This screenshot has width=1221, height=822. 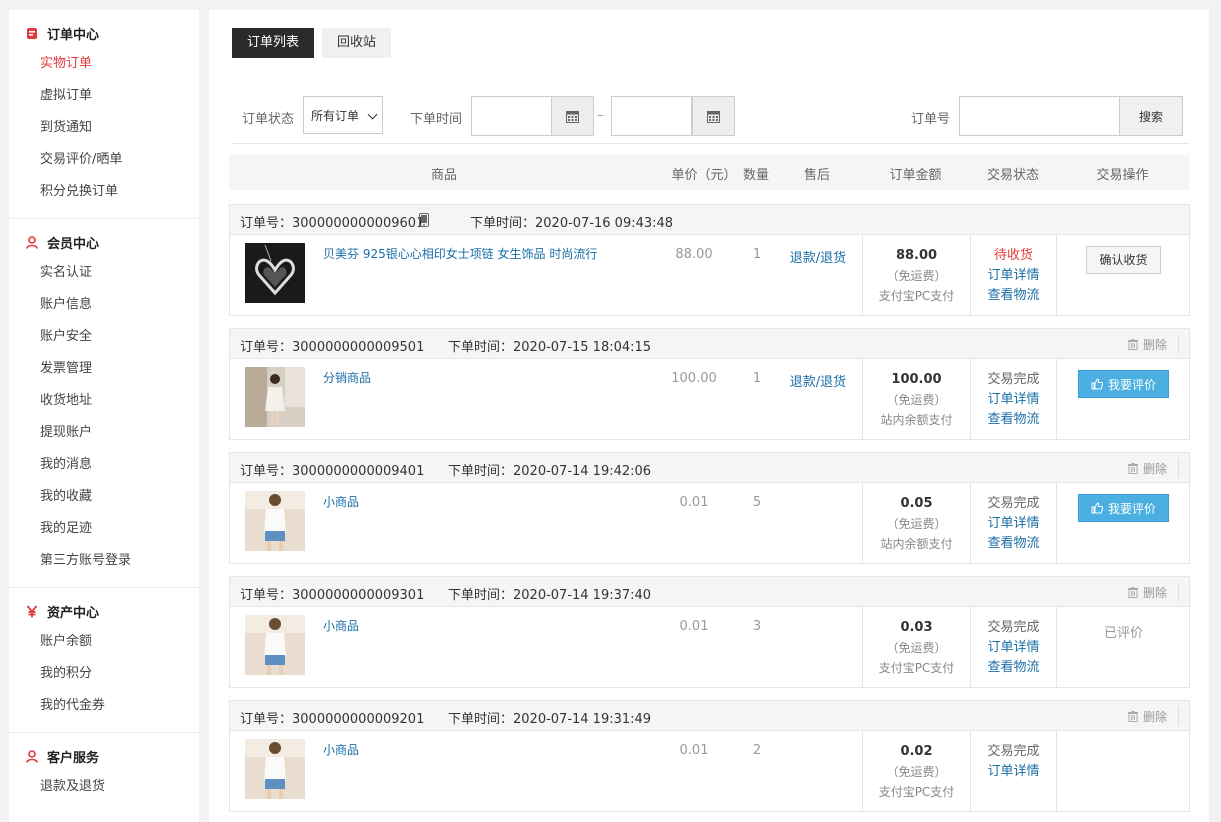 What do you see at coordinates (372, 114) in the screenshot?
I see `chevron-down-icon` at bounding box center [372, 114].